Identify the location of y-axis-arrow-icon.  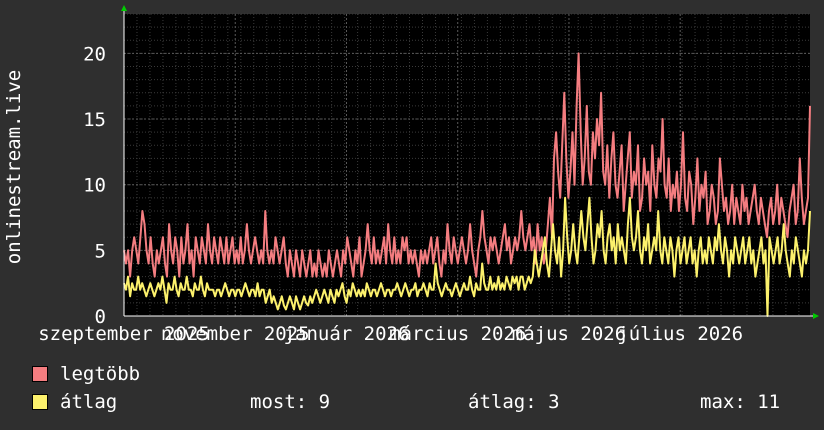
(124, 8).